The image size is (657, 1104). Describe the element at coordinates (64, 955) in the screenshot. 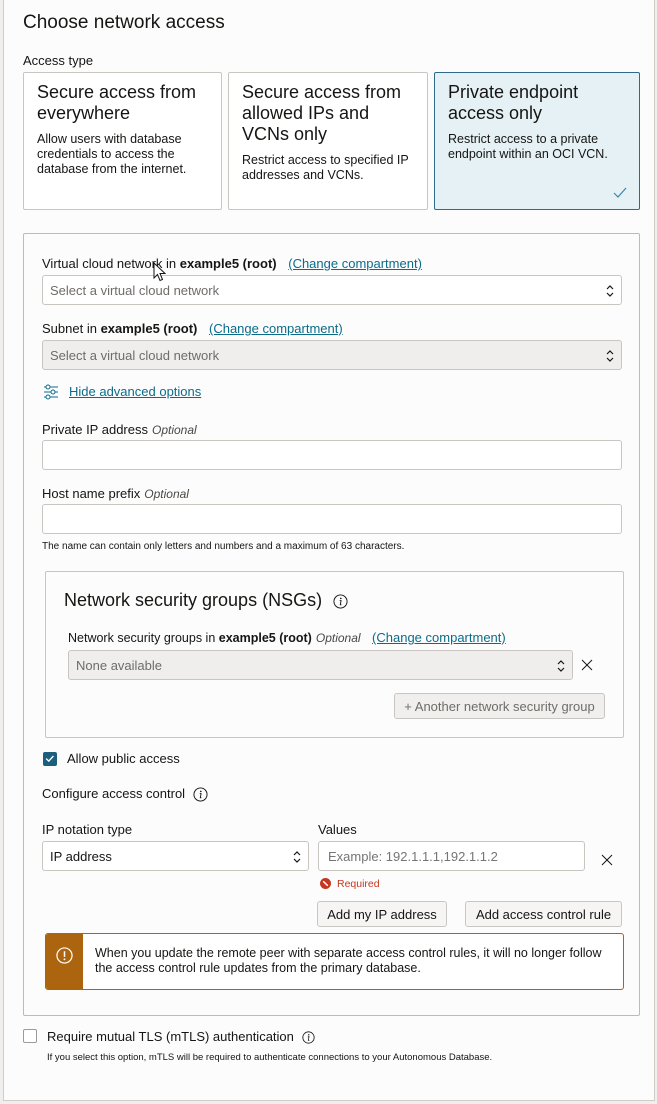

I see `warning-icon` at that location.